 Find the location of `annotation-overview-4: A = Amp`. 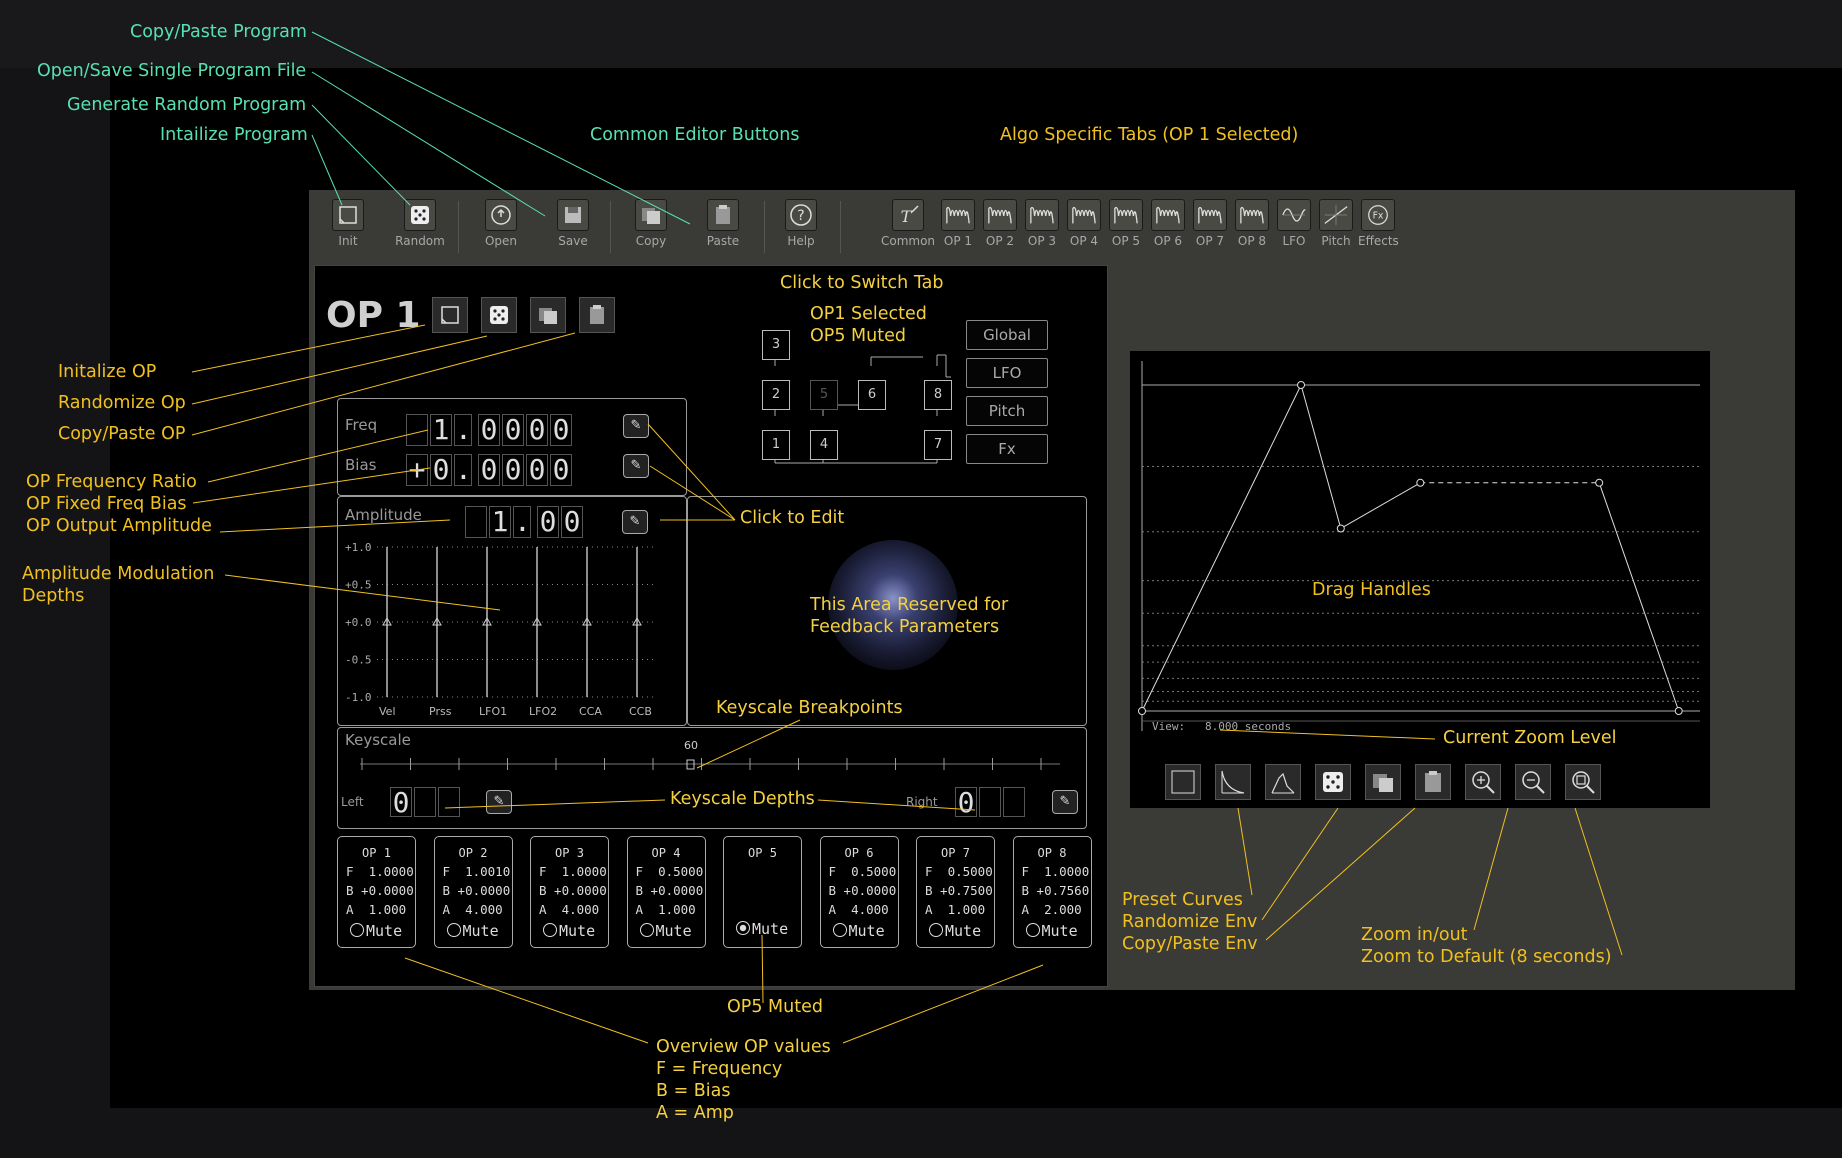

annotation-overview-4: A = Amp is located at coordinates (695, 1113).